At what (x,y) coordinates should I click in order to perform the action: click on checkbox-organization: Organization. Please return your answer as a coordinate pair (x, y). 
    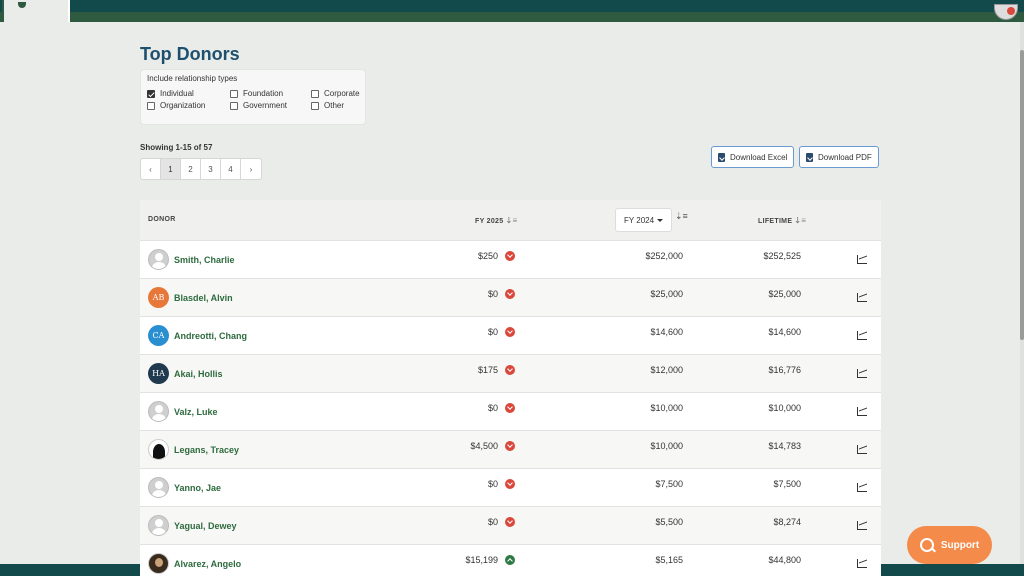
    Looking at the image, I should click on (176, 105).